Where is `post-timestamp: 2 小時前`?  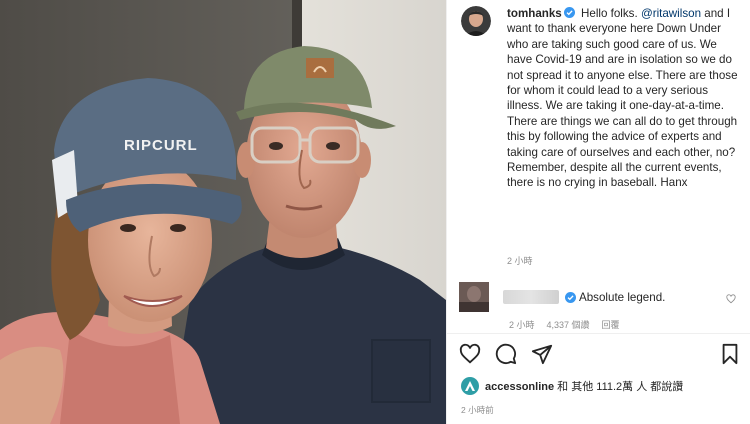 post-timestamp: 2 小時前 is located at coordinates (477, 410).